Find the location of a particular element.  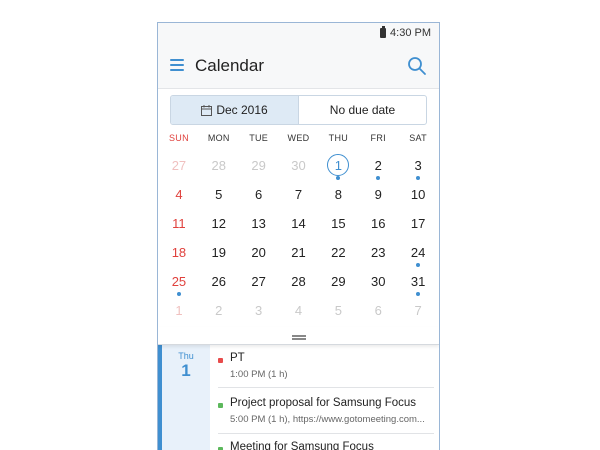

day-number: 13 is located at coordinates (258, 223).